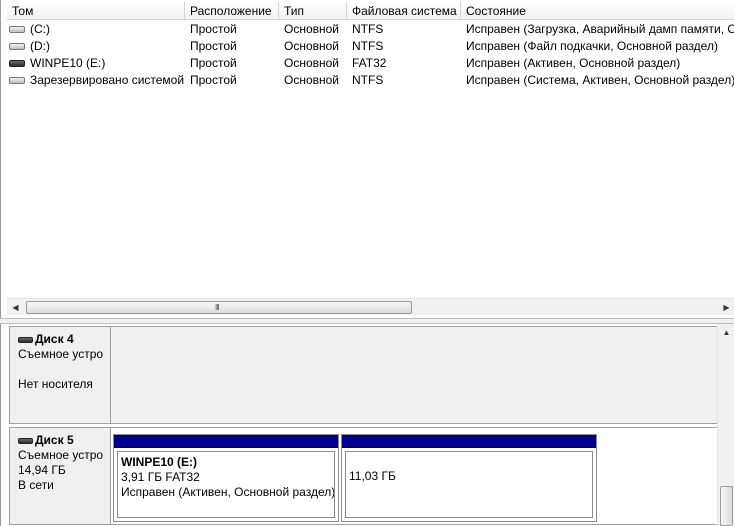 This screenshot has width=734, height=526. What do you see at coordinates (40, 46) in the screenshot?
I see `volume-name: (D:)` at bounding box center [40, 46].